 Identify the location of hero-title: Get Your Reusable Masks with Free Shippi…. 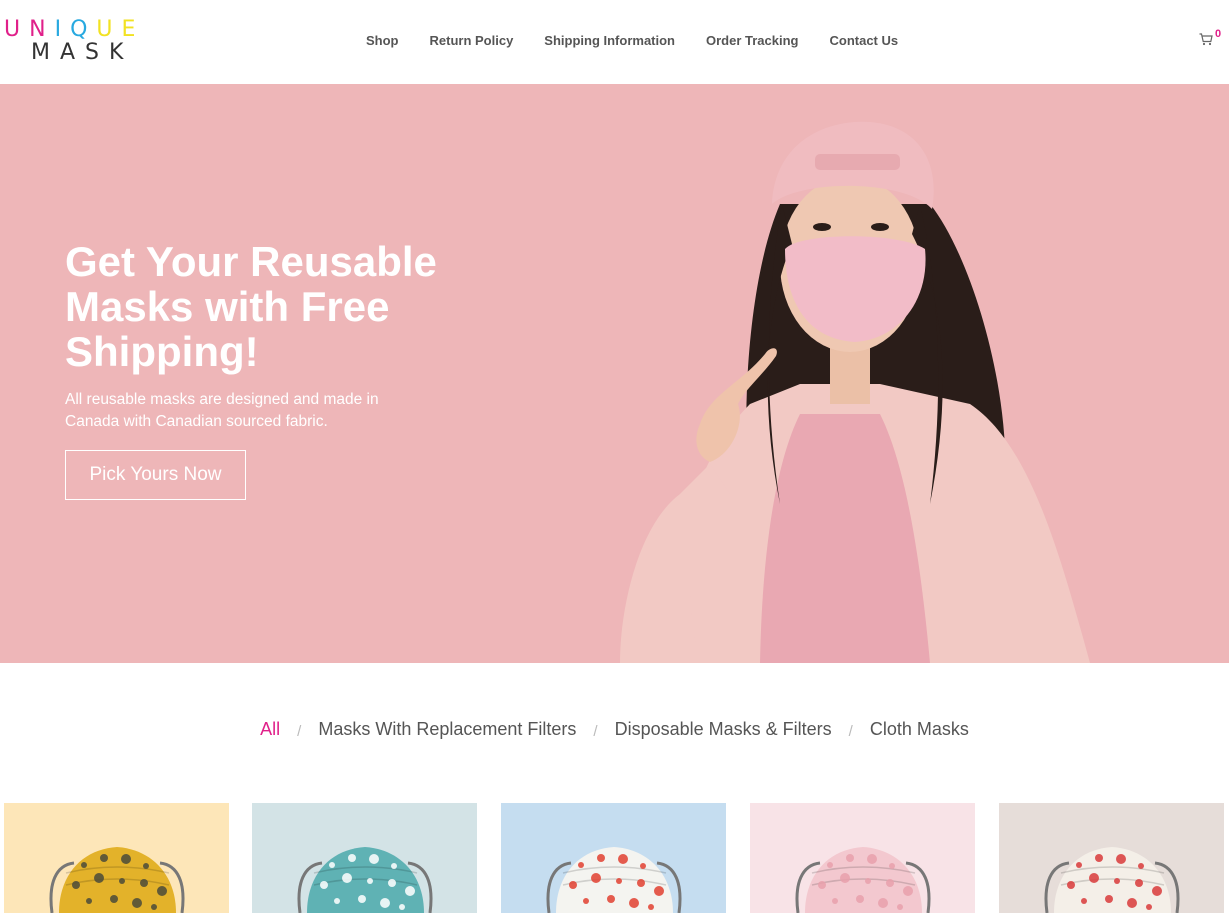
(251, 306).